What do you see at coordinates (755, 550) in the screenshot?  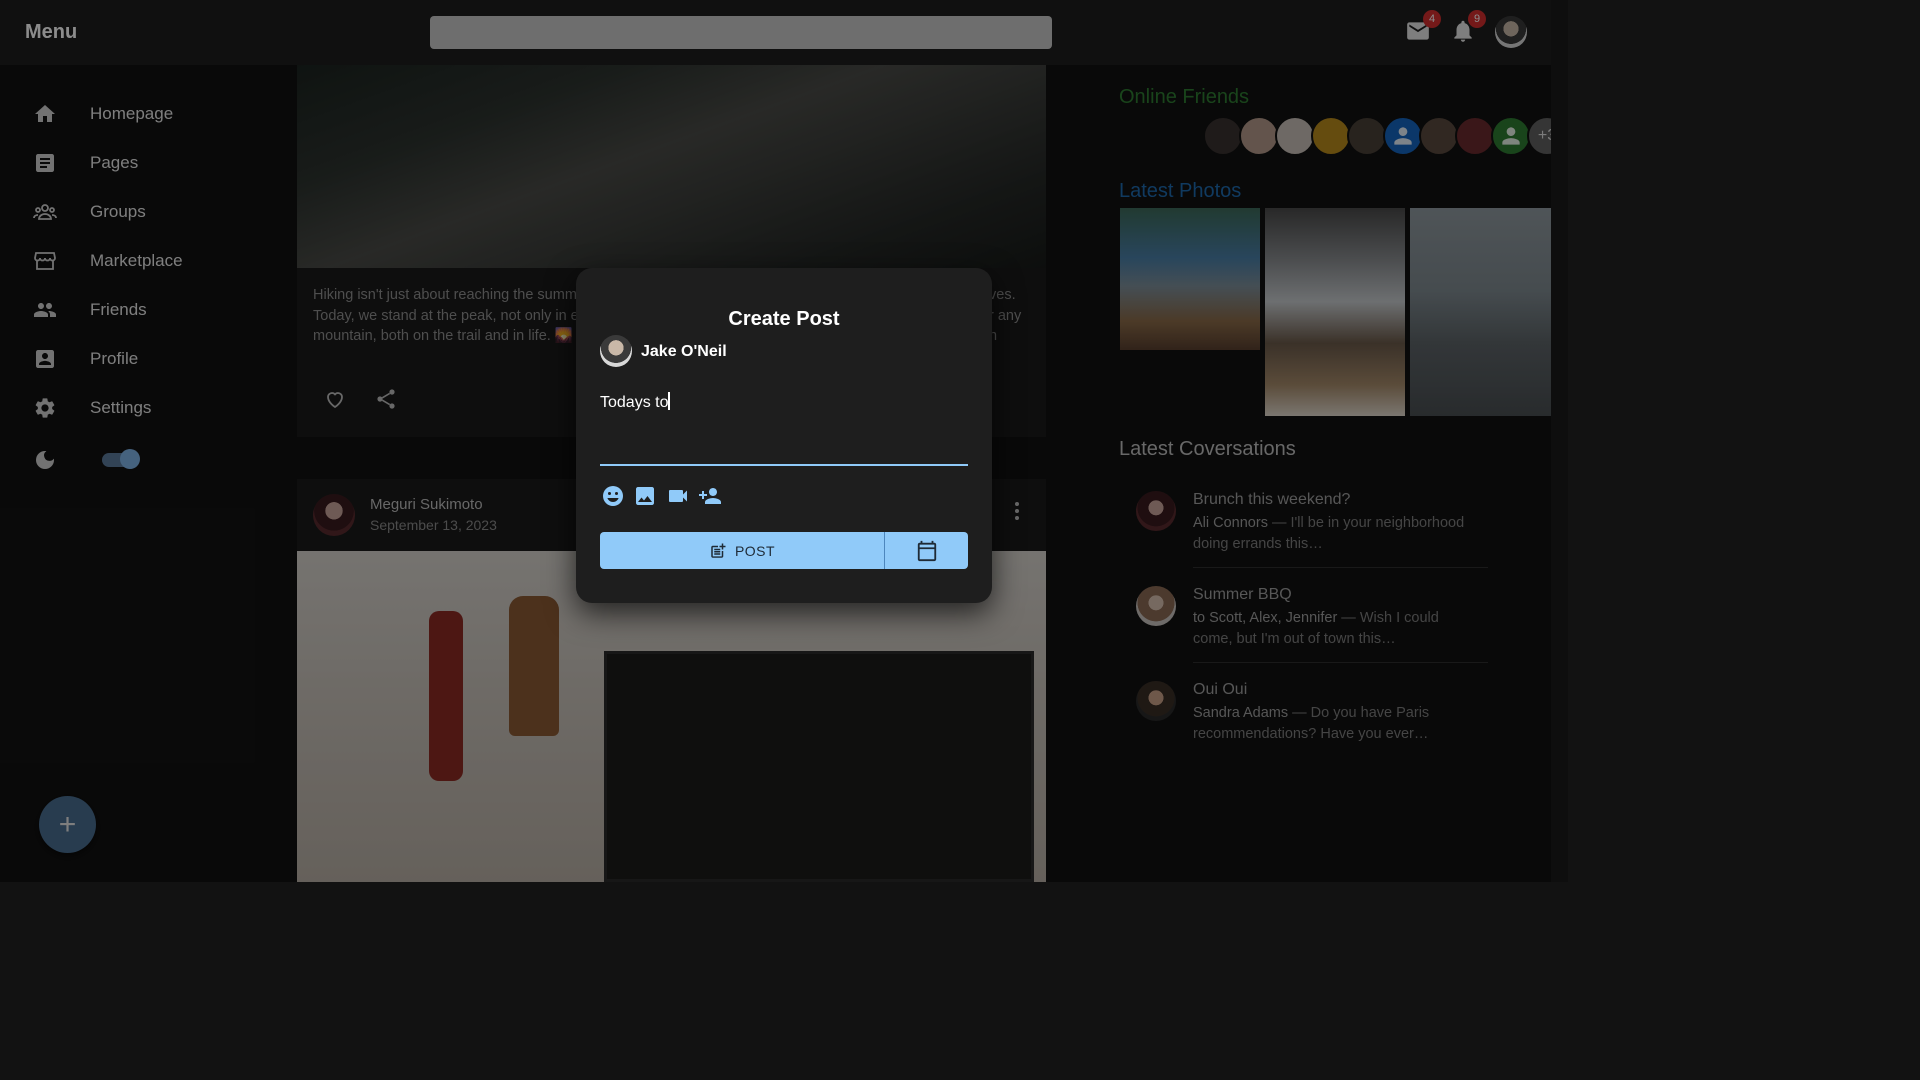 I see `post-button-label: POST` at bounding box center [755, 550].